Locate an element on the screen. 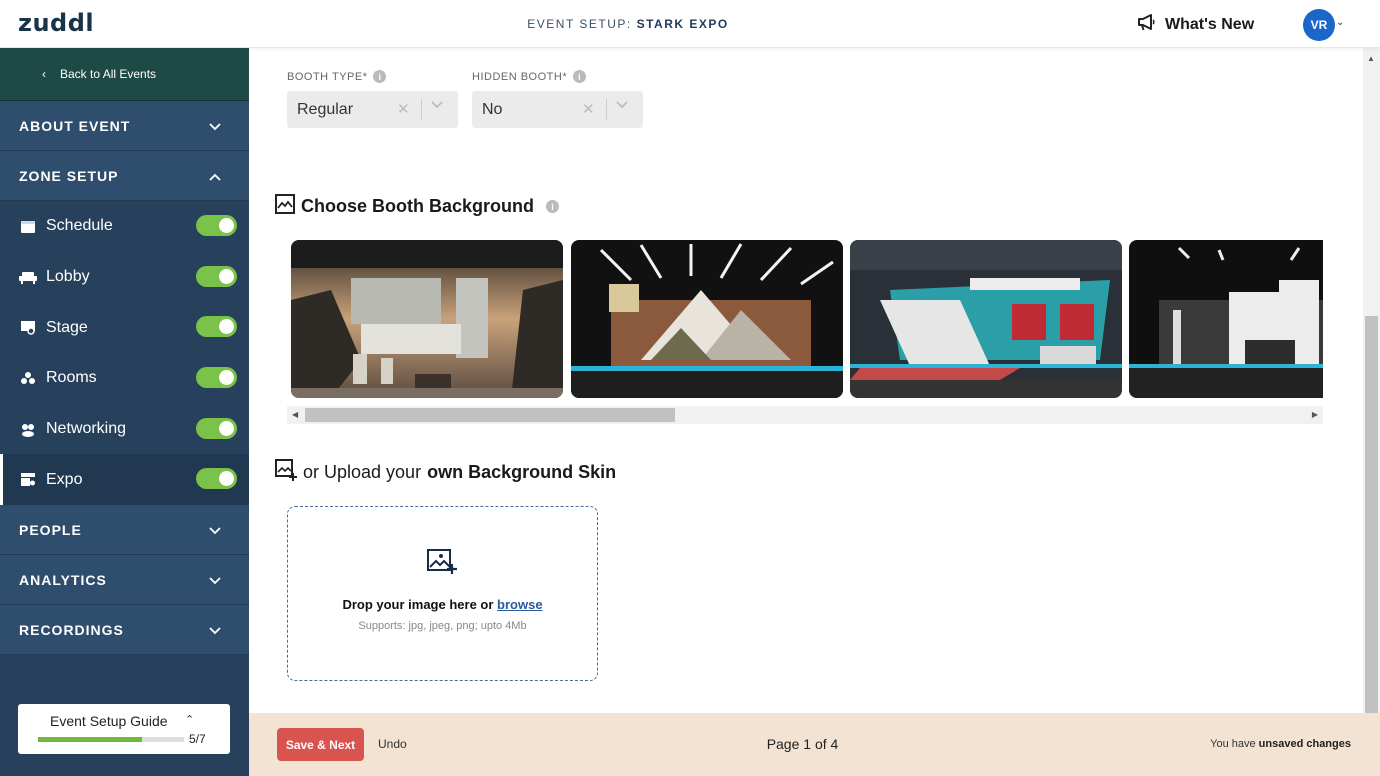 This screenshot has height=776, width=1380. upload-prefix: or Upload your is located at coordinates (362, 472).